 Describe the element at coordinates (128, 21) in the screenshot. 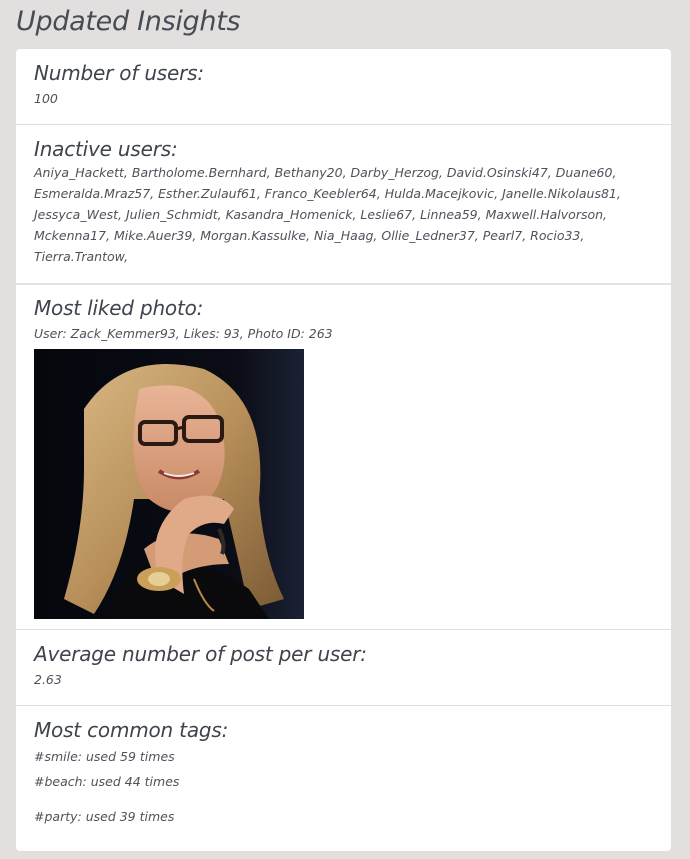

I see `page-title: Updated Insights` at that location.